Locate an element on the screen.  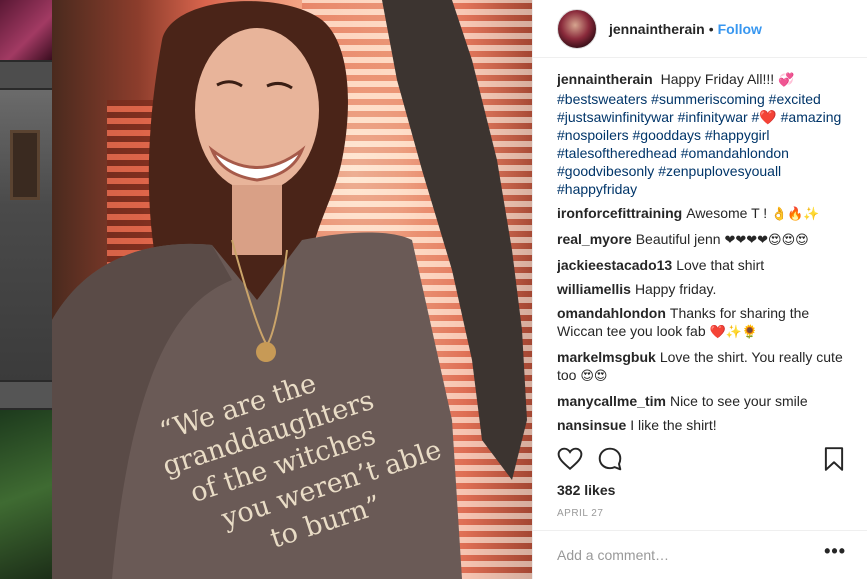
hashtag-link: #nospoilers is located at coordinates (593, 135).